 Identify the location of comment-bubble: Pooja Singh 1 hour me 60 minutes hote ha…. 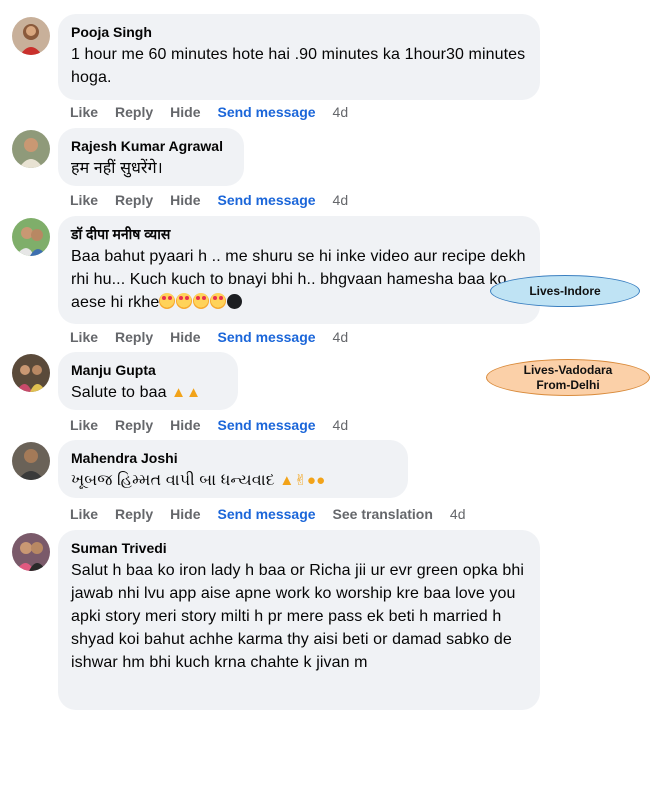
(299, 57).